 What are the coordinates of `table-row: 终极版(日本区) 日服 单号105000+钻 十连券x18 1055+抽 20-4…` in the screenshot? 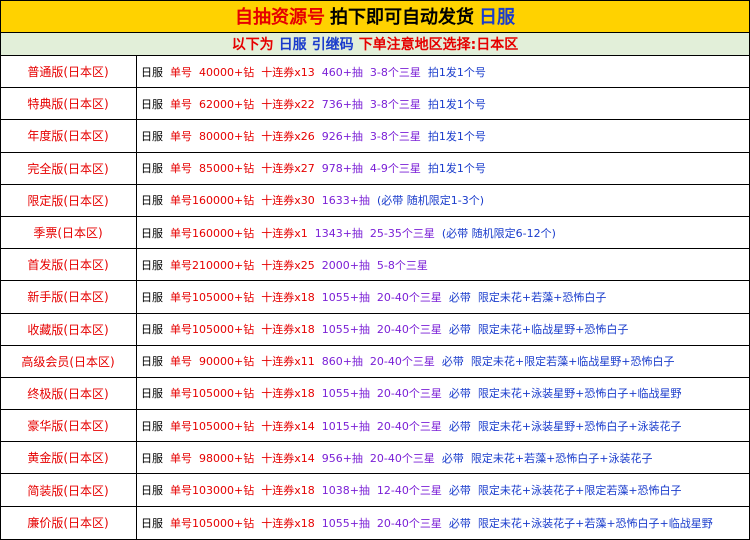 It's located at (375, 394).